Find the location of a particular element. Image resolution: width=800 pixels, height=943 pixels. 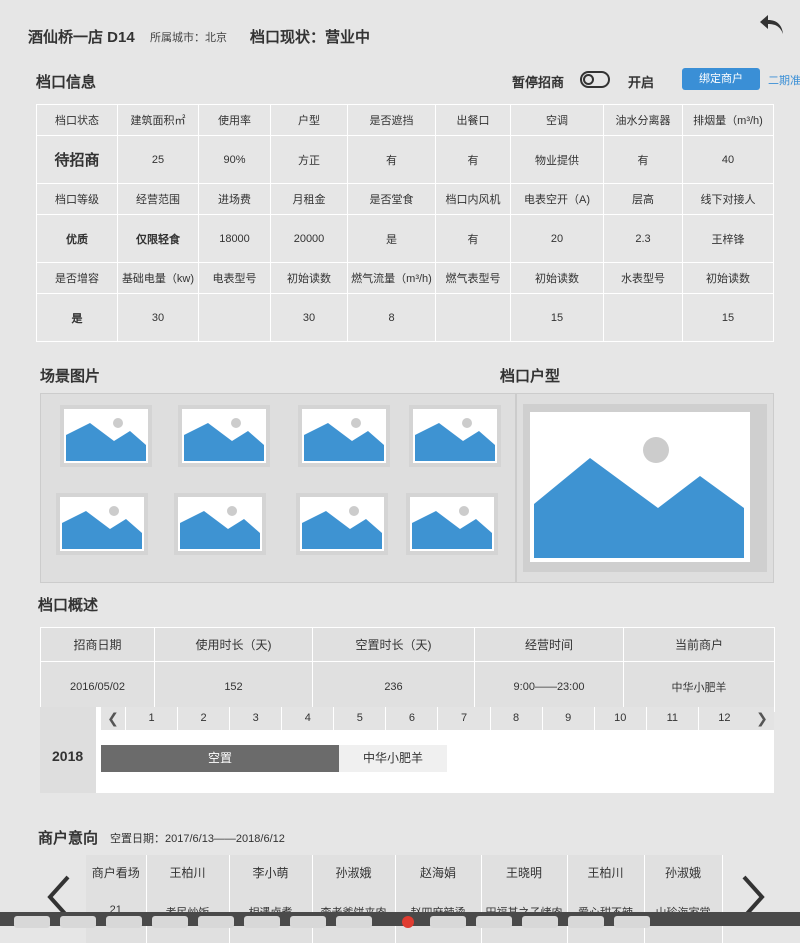

table-cell: 油水分离器 is located at coordinates (643, 120).